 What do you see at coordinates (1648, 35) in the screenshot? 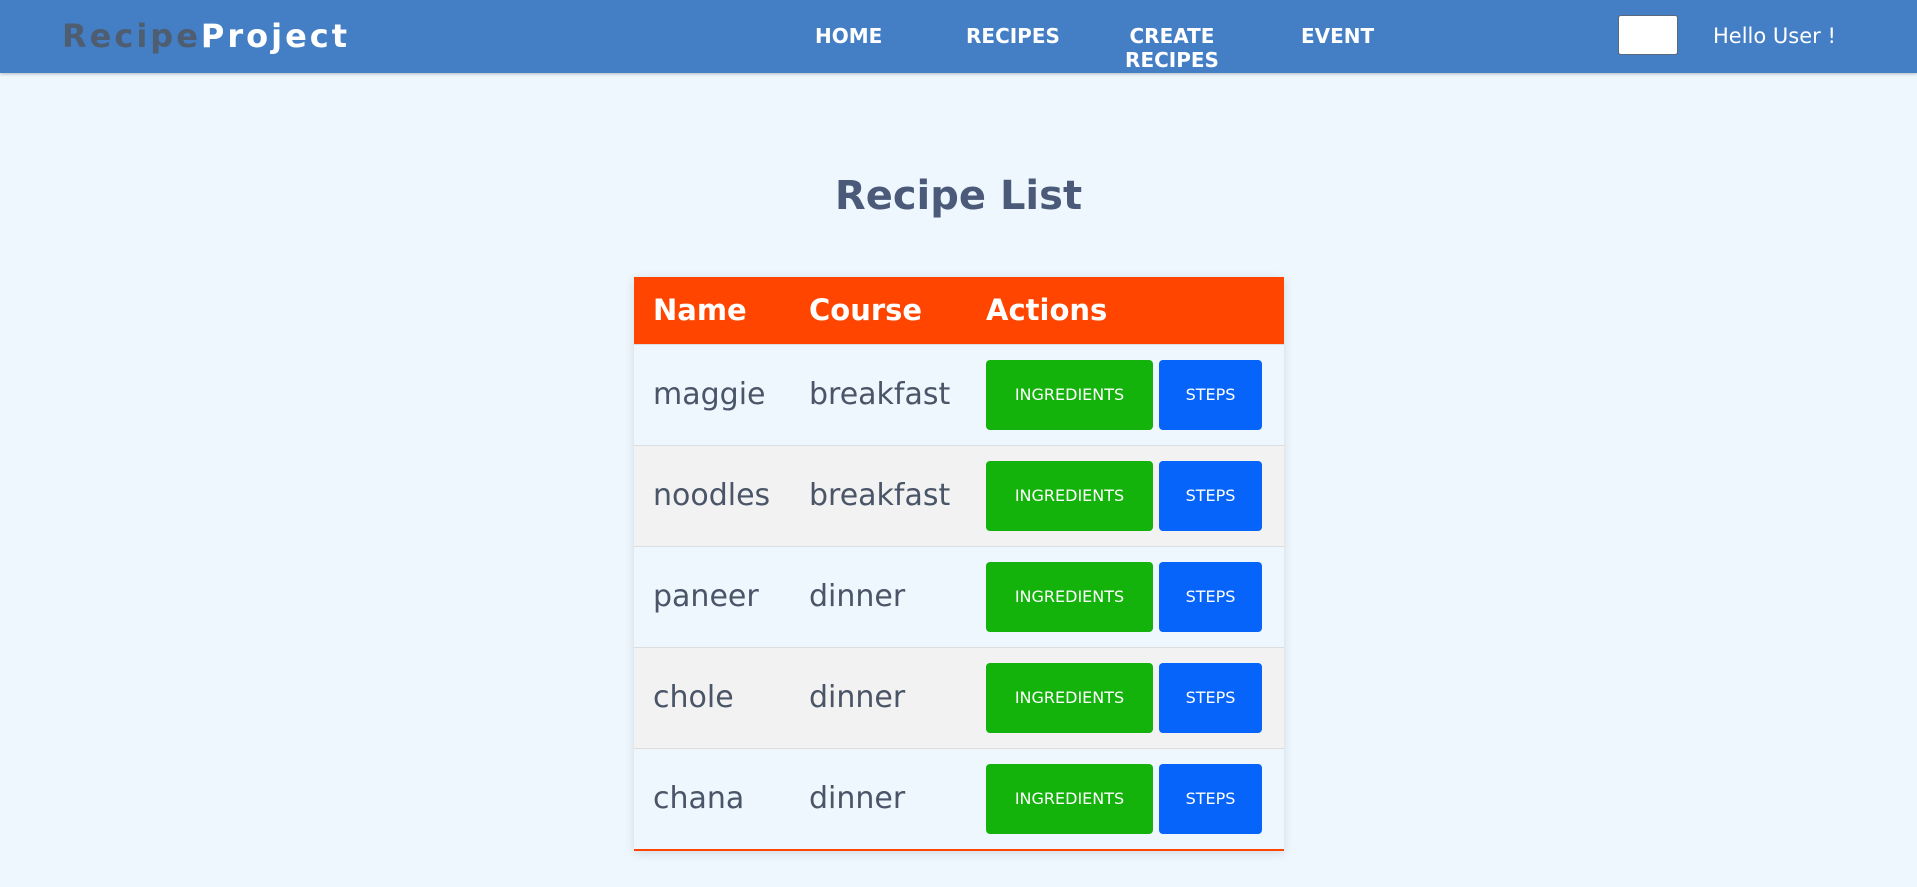
I see `nav-search-input` at bounding box center [1648, 35].